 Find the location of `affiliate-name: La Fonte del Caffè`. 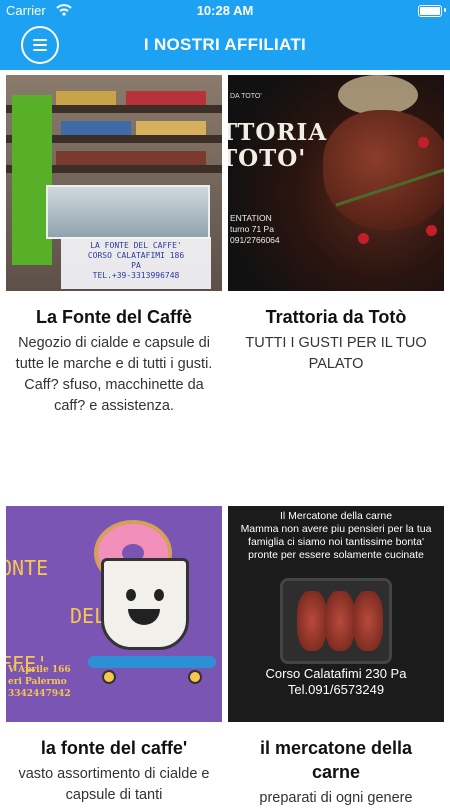

affiliate-name: La Fonte del Caffè is located at coordinates (113, 317).